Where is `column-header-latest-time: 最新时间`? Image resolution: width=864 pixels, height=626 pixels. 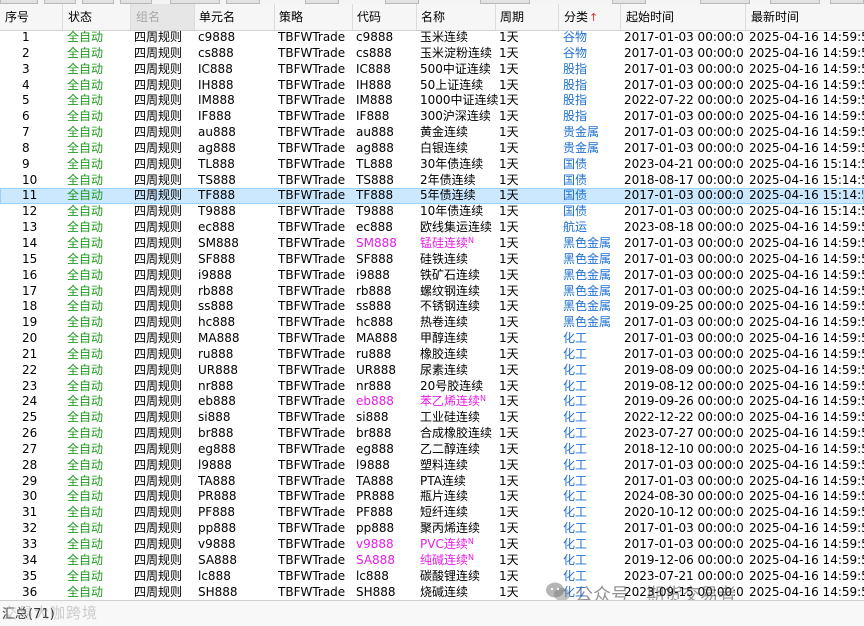
column-header-latest-time: 最新时间 is located at coordinates (775, 17).